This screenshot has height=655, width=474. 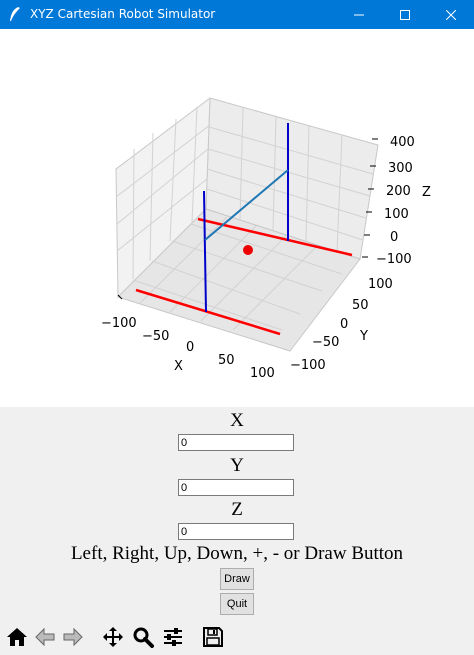 I want to click on zoom-button, so click(x=143, y=637).